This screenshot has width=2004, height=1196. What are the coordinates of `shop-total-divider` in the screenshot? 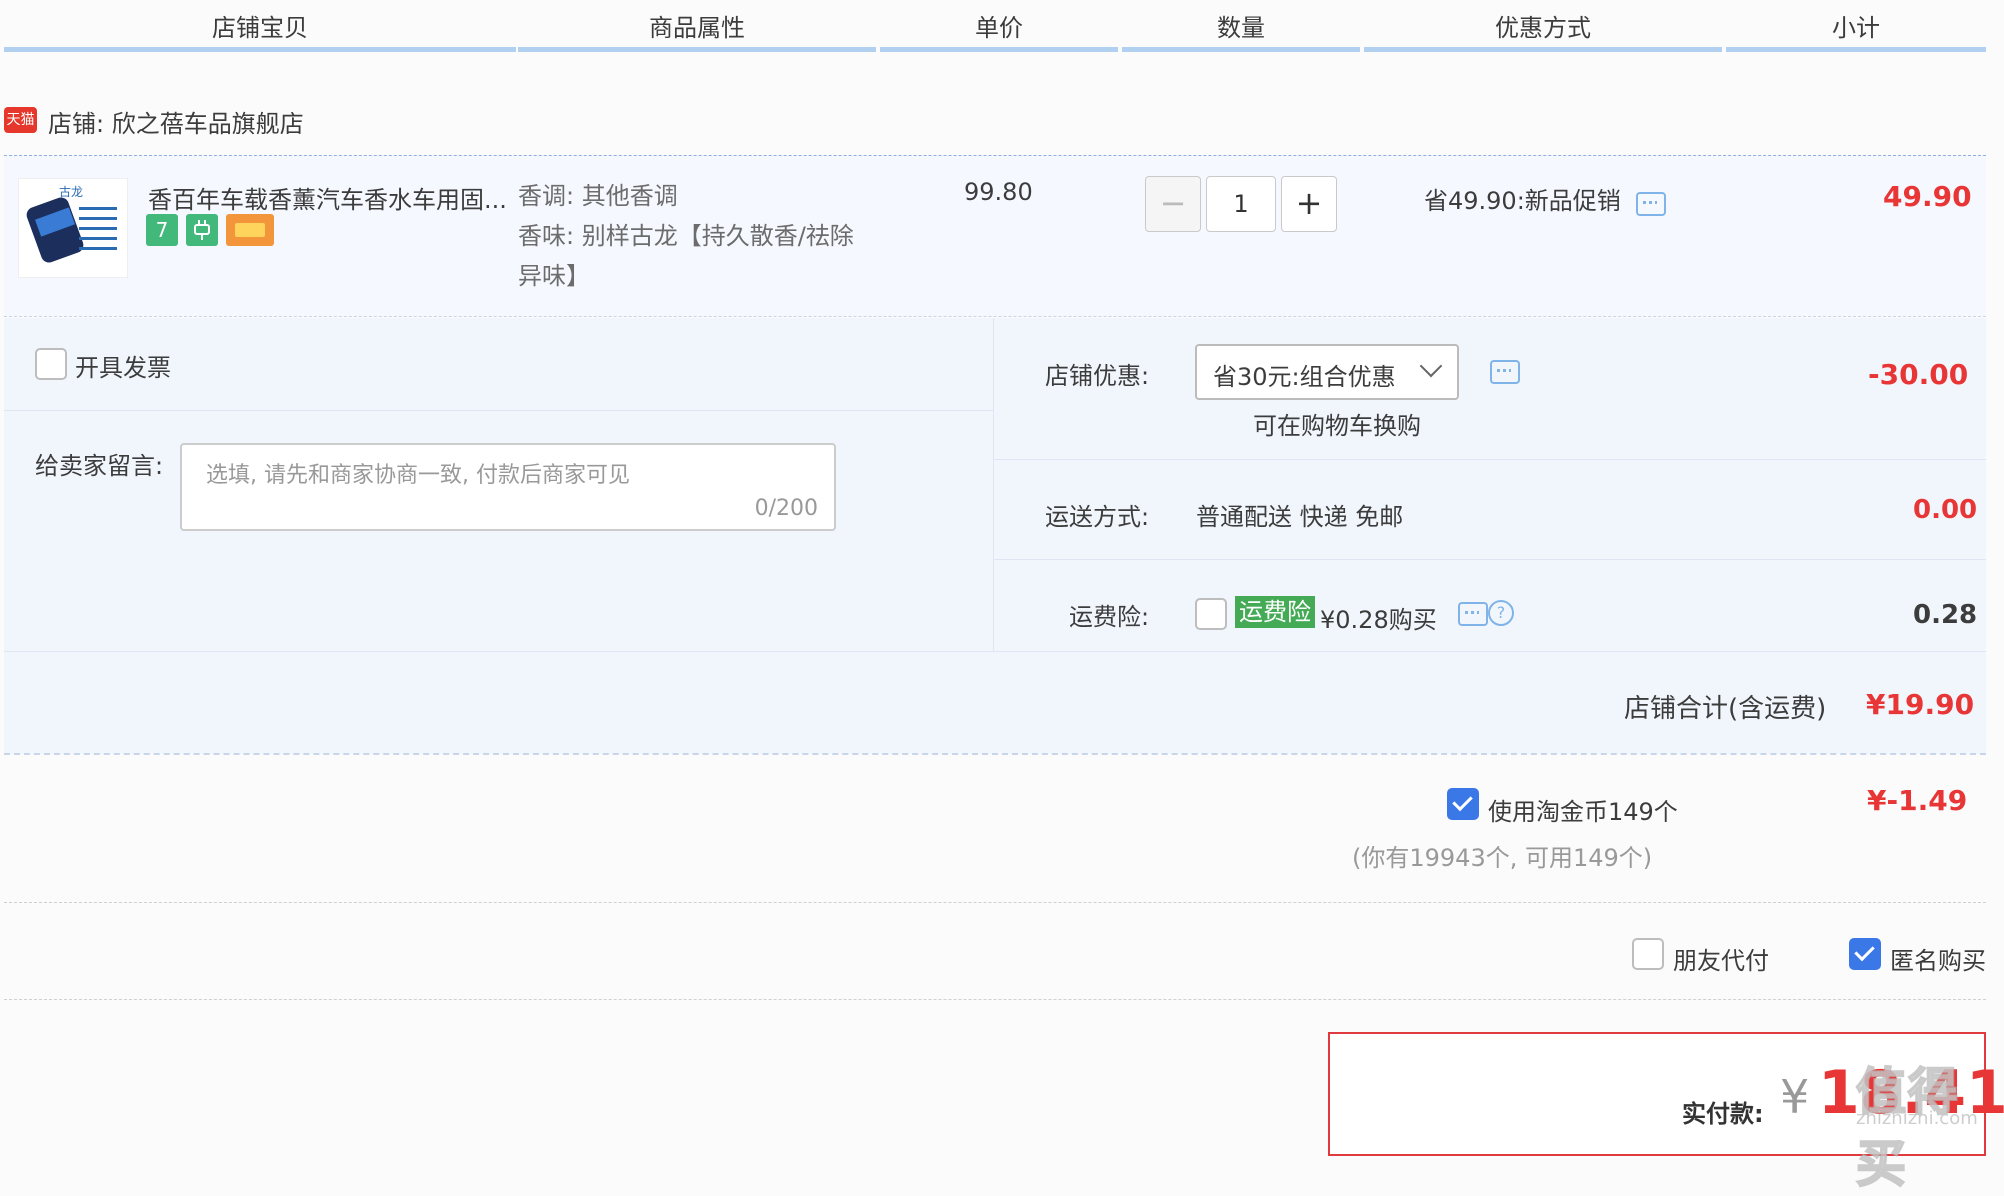 It's located at (995, 754).